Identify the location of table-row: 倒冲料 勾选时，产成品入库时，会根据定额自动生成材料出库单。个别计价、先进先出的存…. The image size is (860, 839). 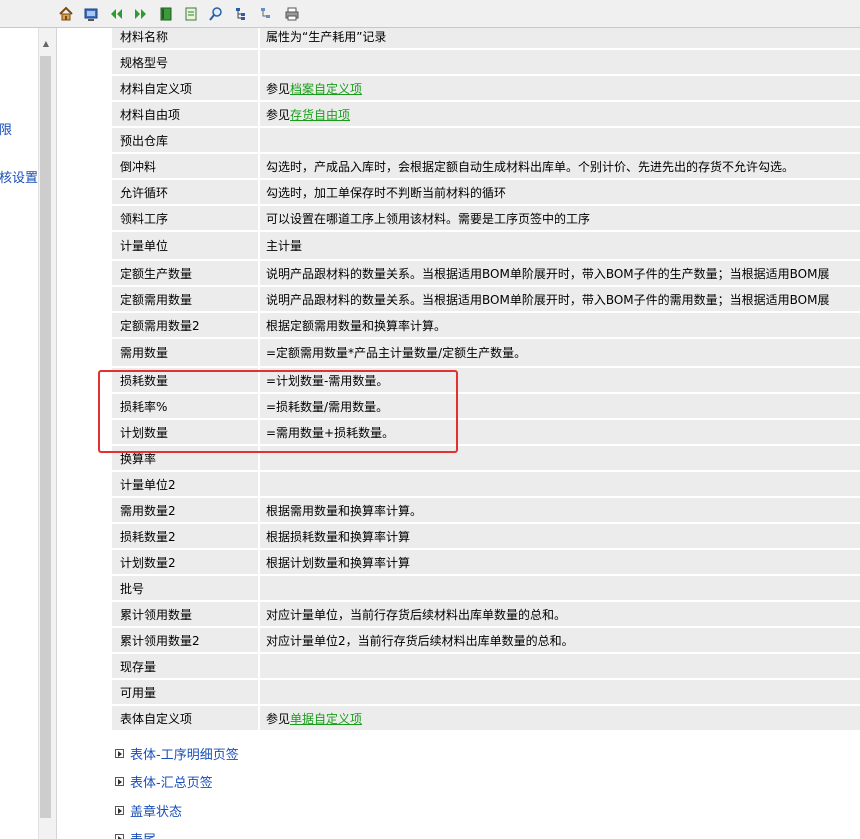
(486, 166).